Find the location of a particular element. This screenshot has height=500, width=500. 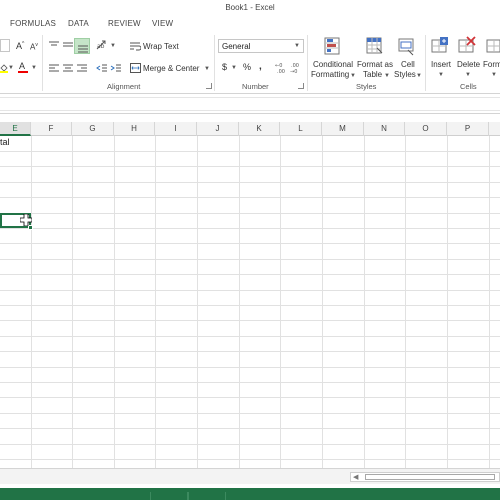

formula-input is located at coordinates (250, 104).